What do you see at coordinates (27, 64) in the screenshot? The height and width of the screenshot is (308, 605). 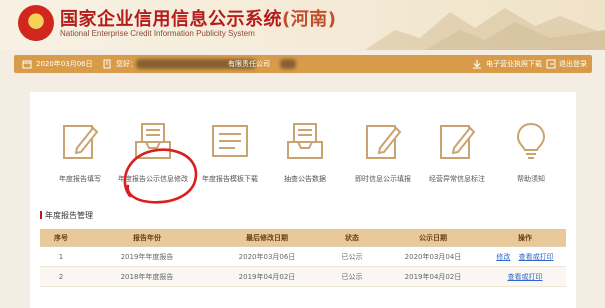 I see `calendar-icon` at bounding box center [27, 64].